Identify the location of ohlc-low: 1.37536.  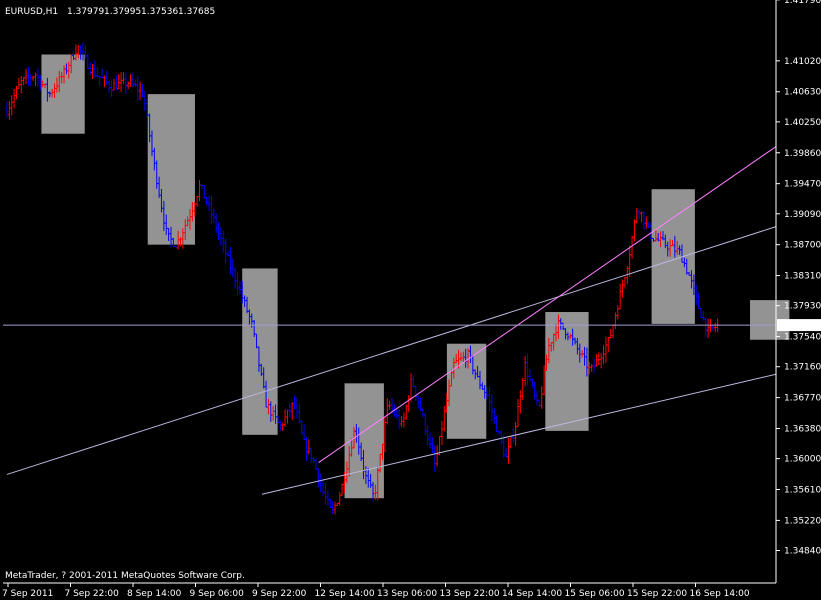
(159, 12).